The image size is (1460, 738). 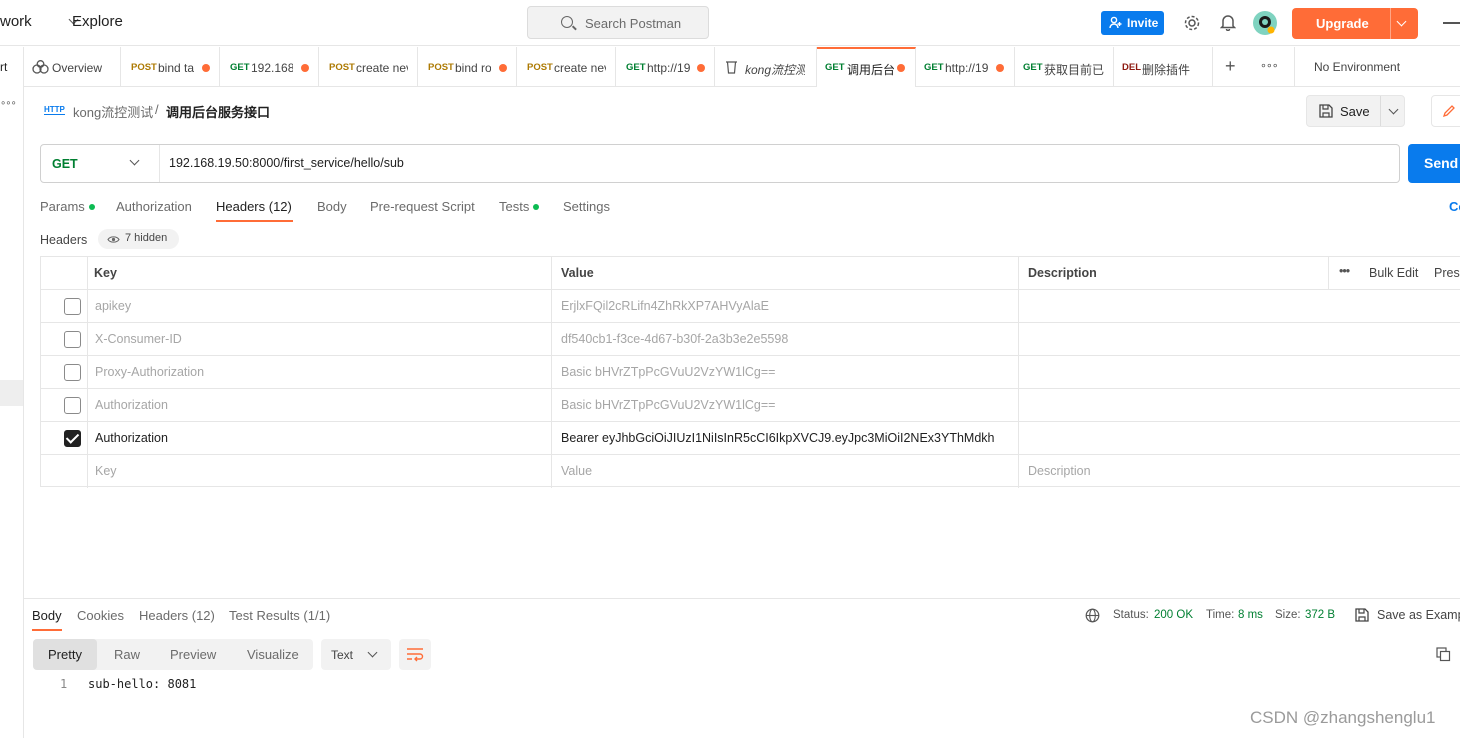 What do you see at coordinates (519, 206) in the screenshot?
I see `tab-tests: Tests` at bounding box center [519, 206].